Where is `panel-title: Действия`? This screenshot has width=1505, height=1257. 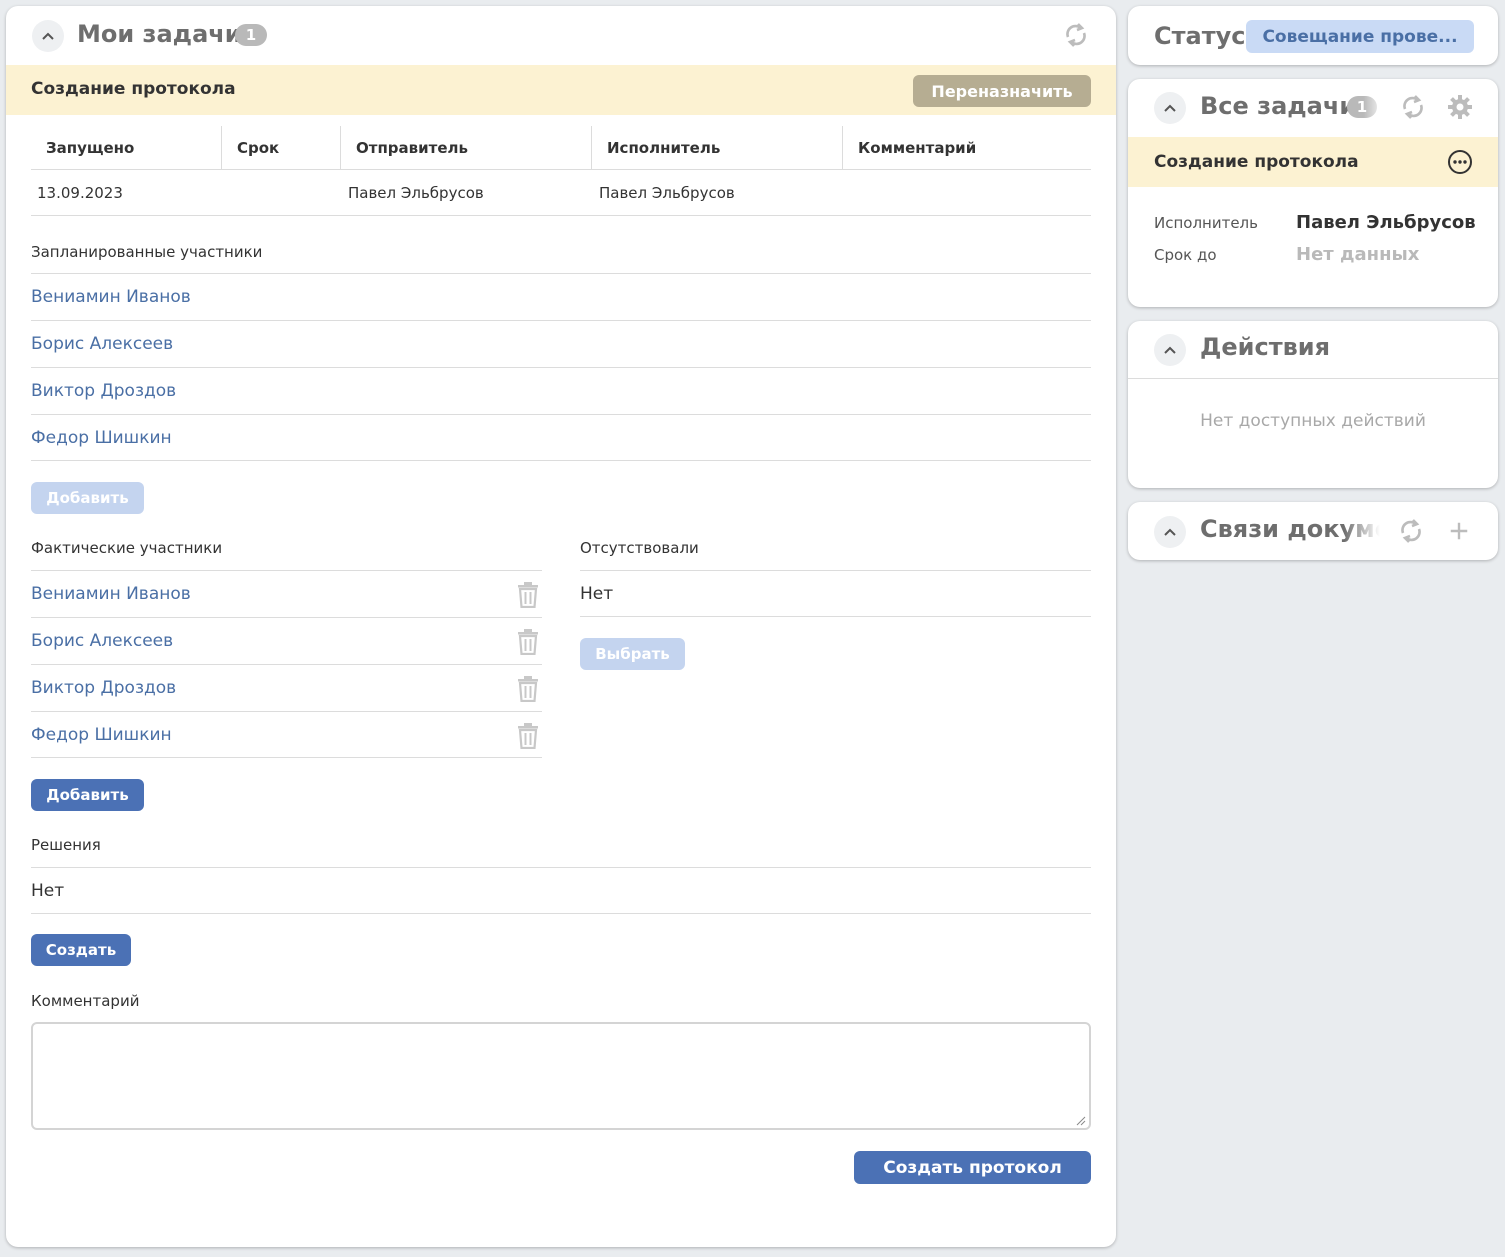 panel-title: Действия is located at coordinates (1265, 347).